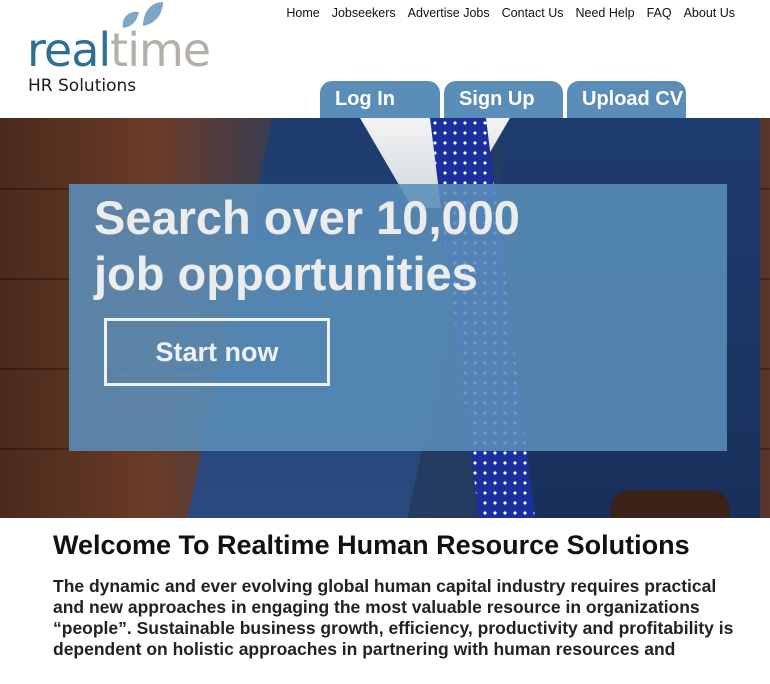  What do you see at coordinates (286, 273) in the screenshot?
I see `hero-headline-line2: job opportunities` at bounding box center [286, 273].